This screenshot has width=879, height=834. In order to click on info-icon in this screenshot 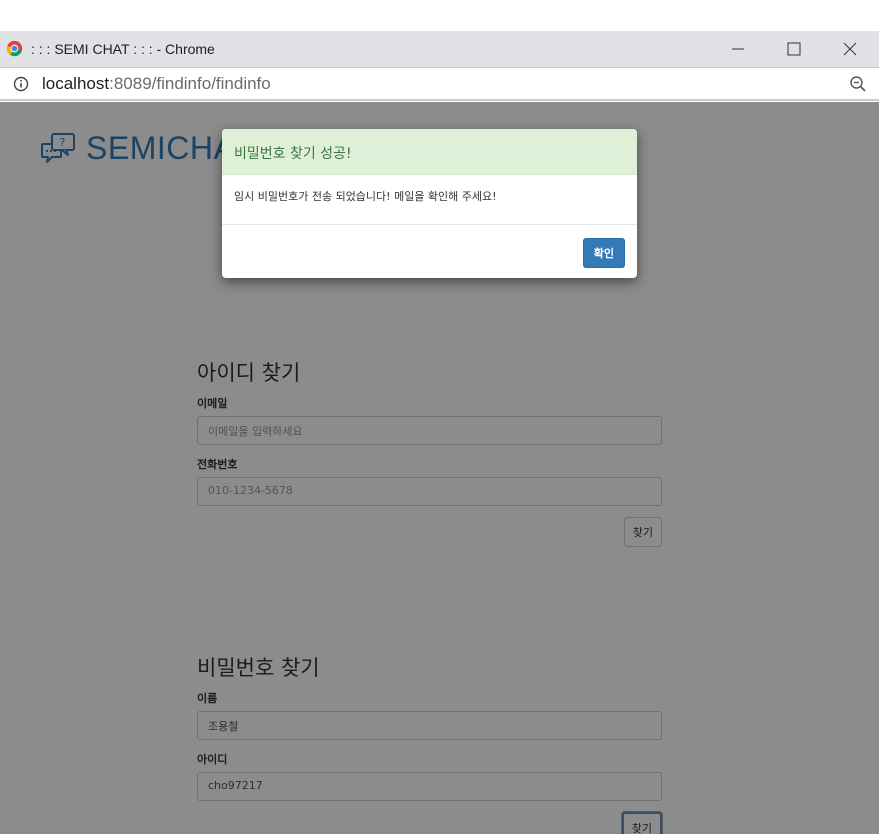, I will do `click(21, 84)`.